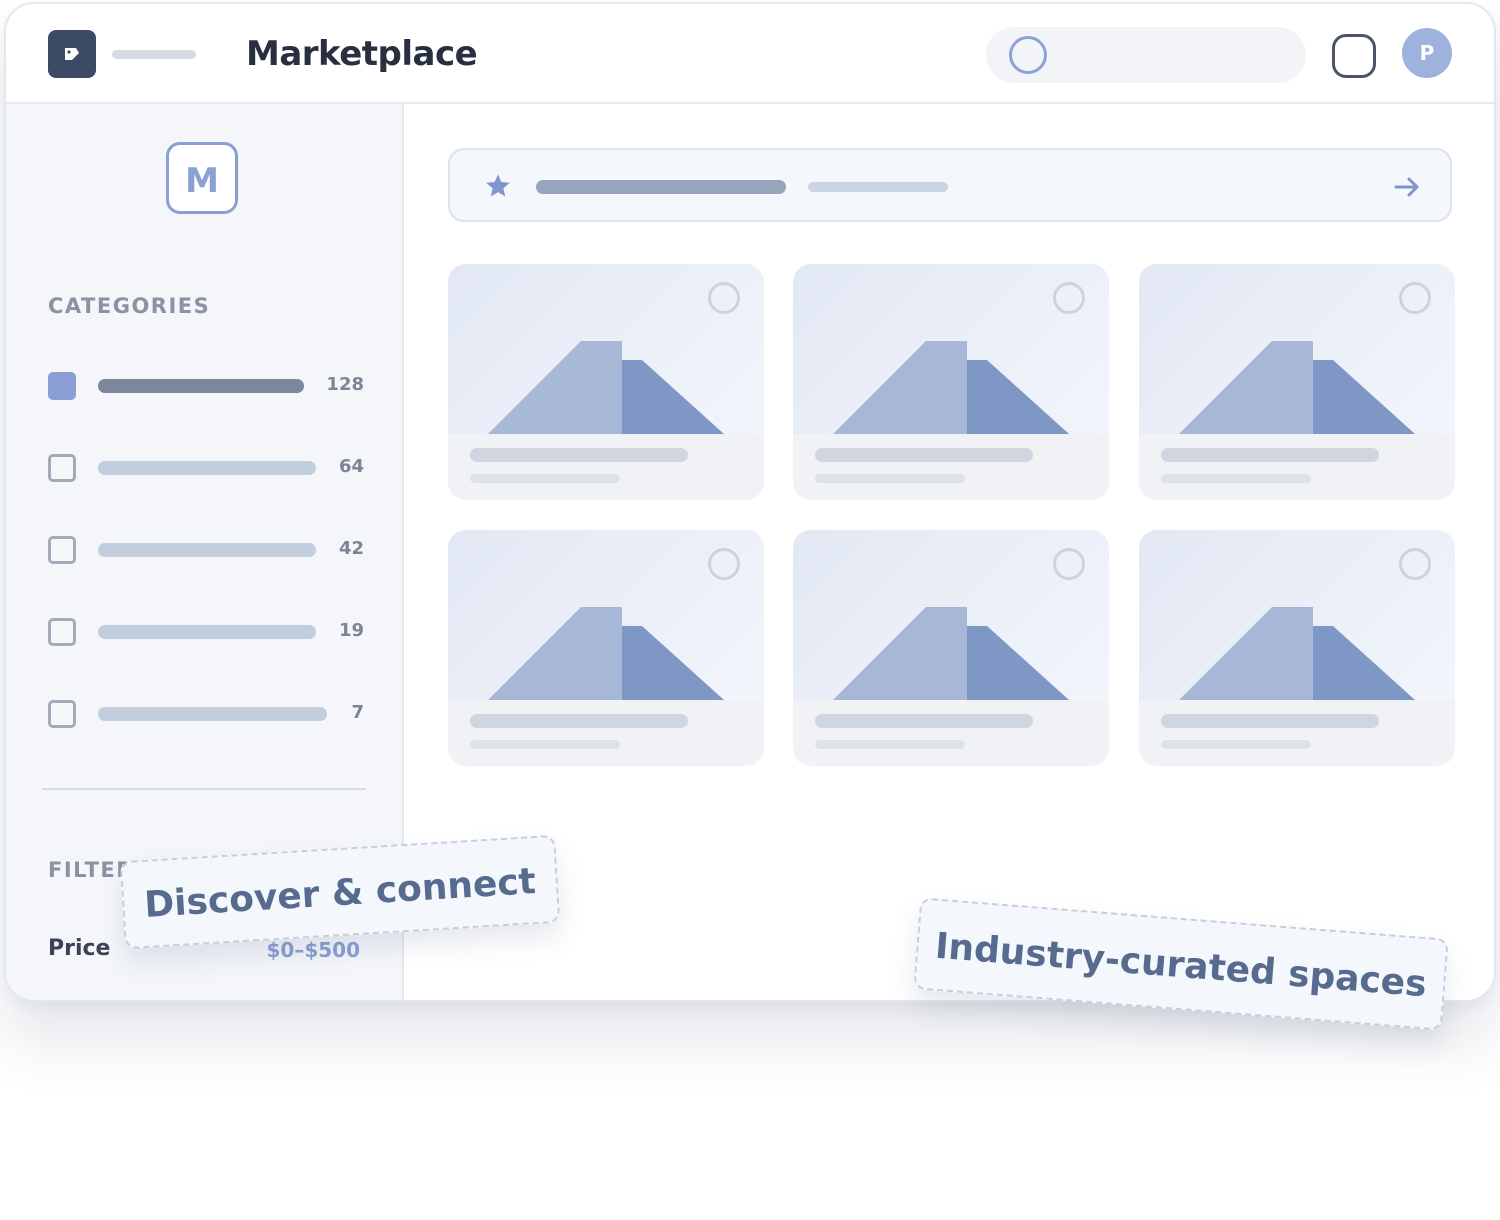 The width and height of the screenshot is (1500, 1220). What do you see at coordinates (878, 187) in the screenshot?
I see `banner-subtitle-placeholder` at bounding box center [878, 187].